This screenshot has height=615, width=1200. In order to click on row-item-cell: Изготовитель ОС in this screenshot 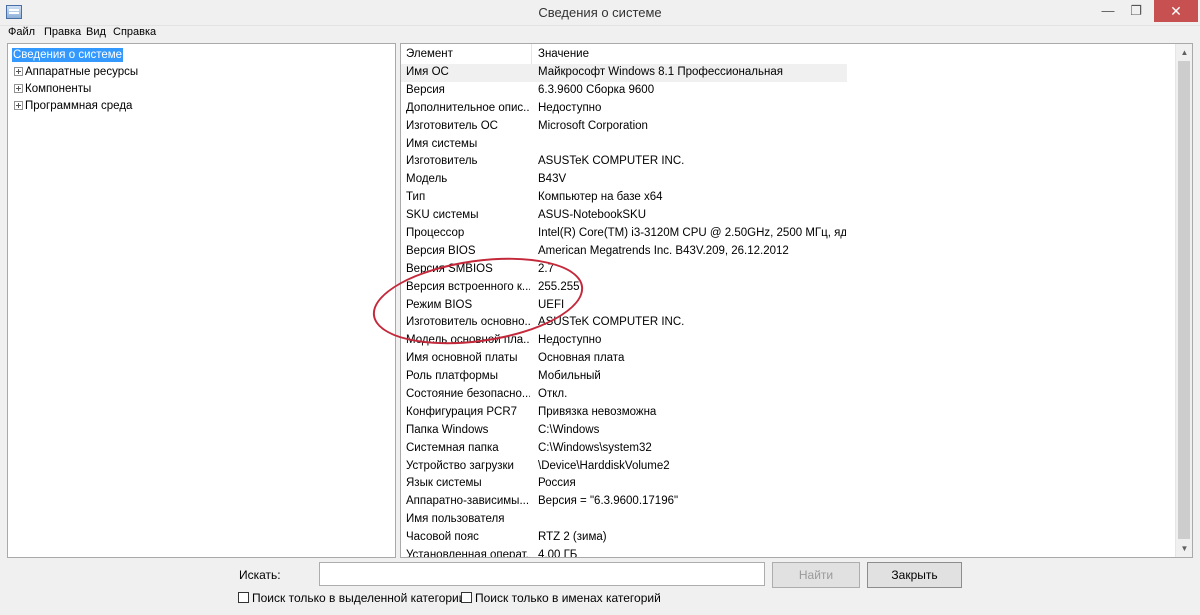, I will do `click(452, 125)`.